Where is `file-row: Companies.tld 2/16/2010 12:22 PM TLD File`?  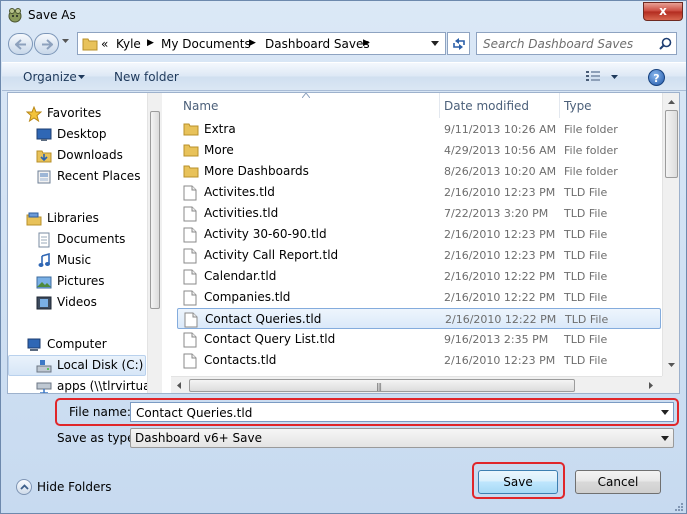
file-row: Companies.tld 2/16/2010 12:22 PM TLD File is located at coordinates (419, 297).